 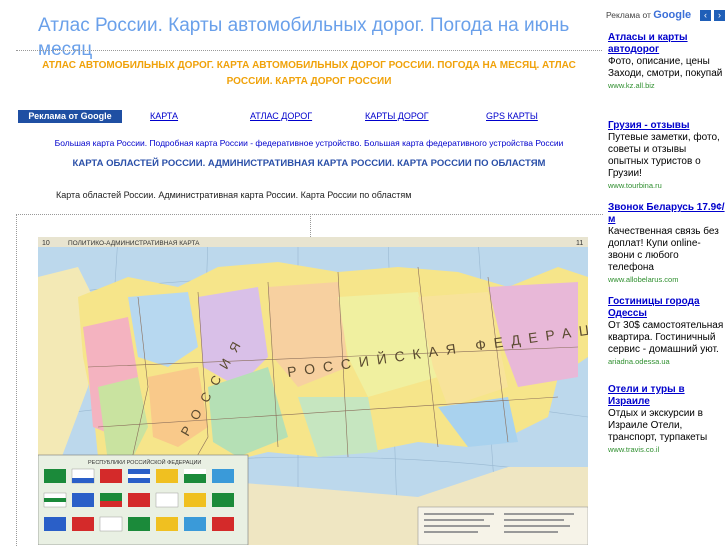 What do you see at coordinates (70, 116) in the screenshot?
I see `google-ads-nav-label: Реклама от Google` at bounding box center [70, 116].